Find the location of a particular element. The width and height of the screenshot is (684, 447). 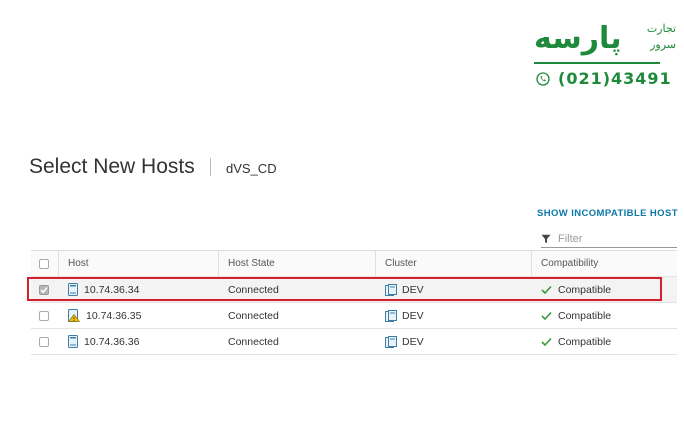

logo-subtext-2: سرور is located at coordinates (663, 45).